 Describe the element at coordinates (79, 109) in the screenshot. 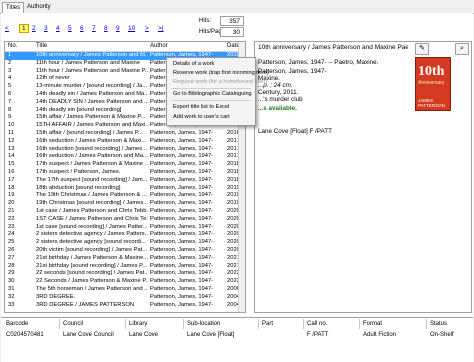

I see `cell-title: 14th deadly sin [sound recording]` at that location.